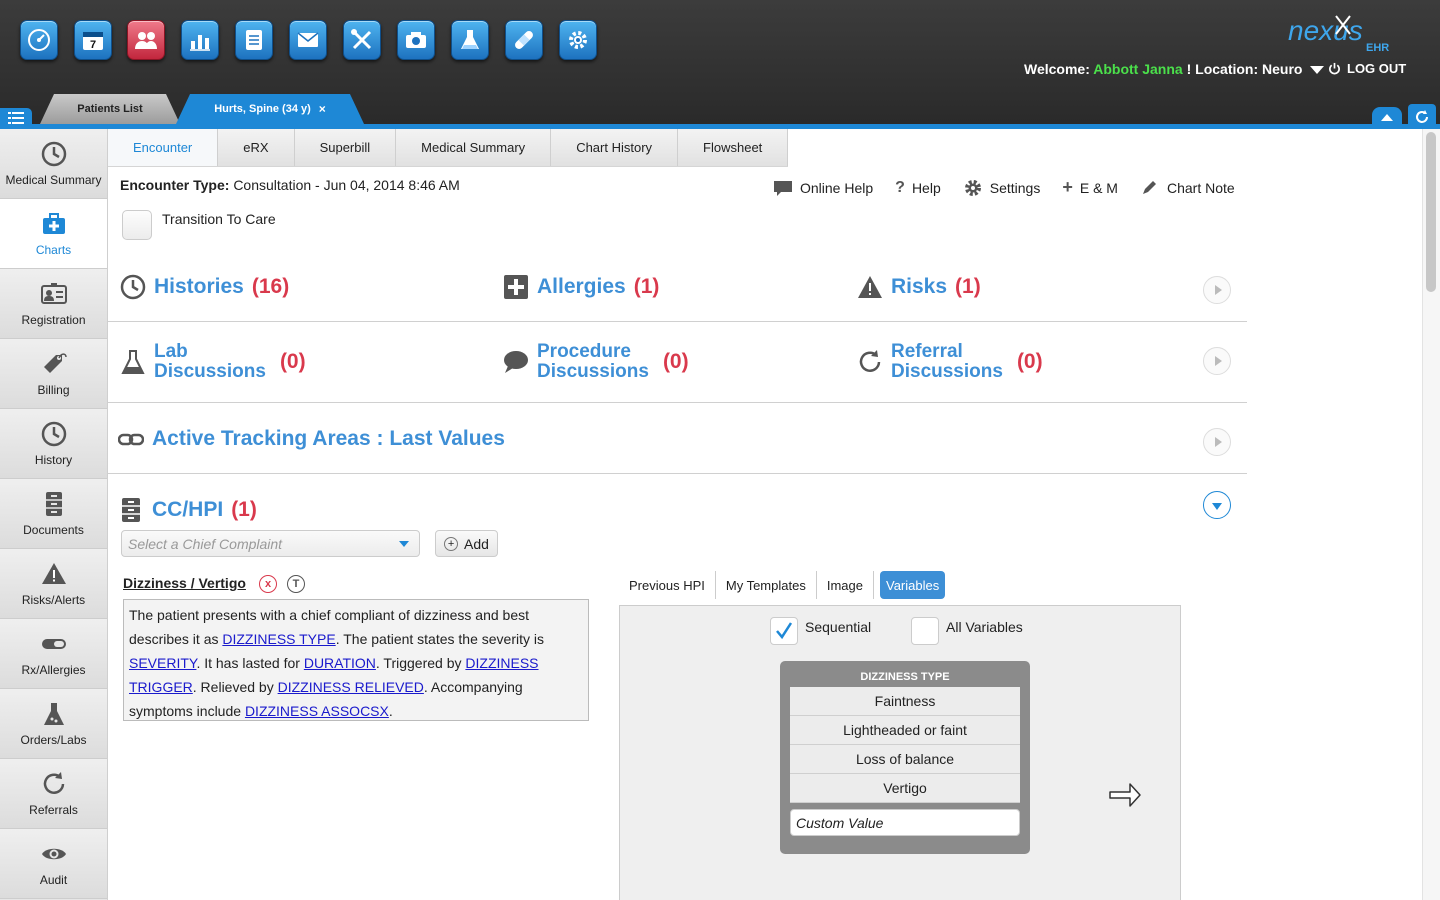 This screenshot has height=900, width=1440. What do you see at coordinates (1187, 187) in the screenshot?
I see `chart-note-button: Chart Note` at bounding box center [1187, 187].